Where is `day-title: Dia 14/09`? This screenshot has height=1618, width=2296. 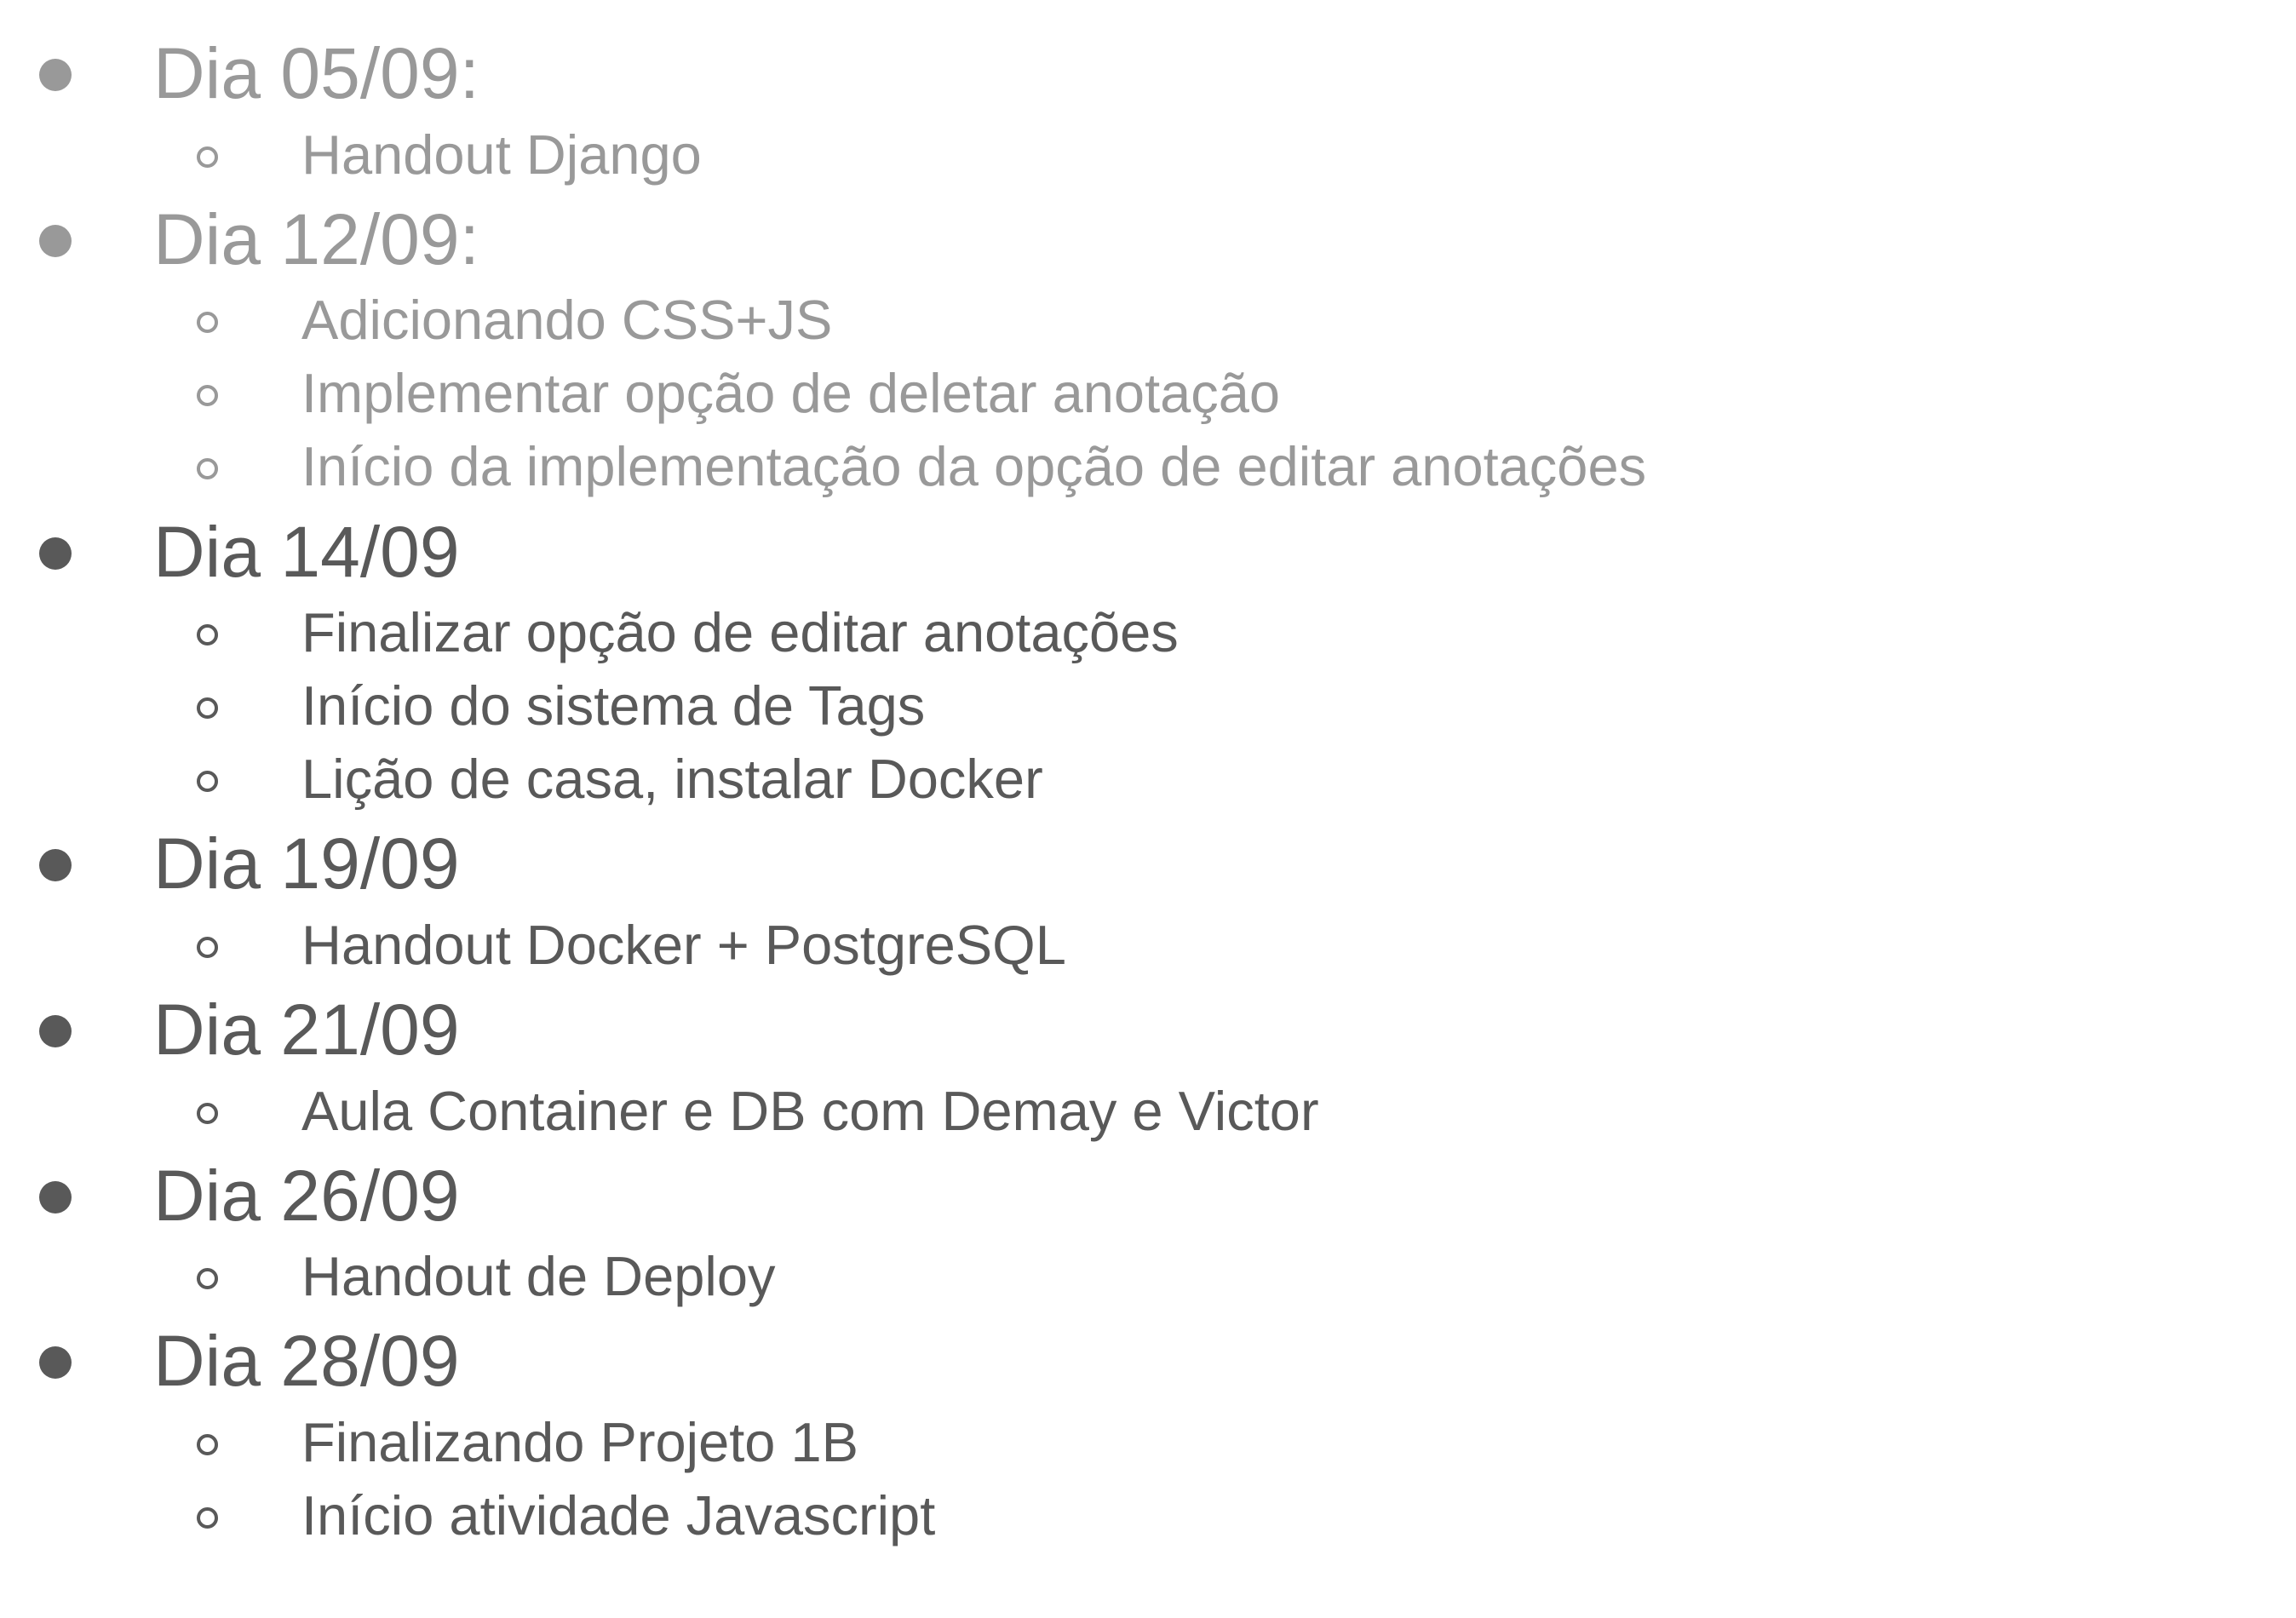
day-title: Dia 14/09 is located at coordinates (306, 552).